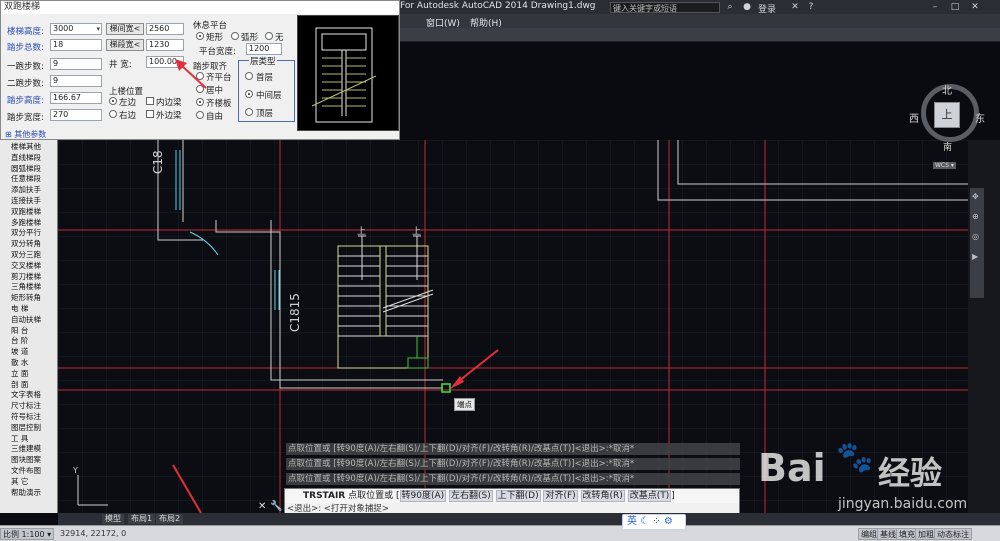 The width and height of the screenshot is (1000, 541). What do you see at coordinates (38, 330) in the screenshot?
I see `tool-panel-item: 阳 台` at bounding box center [38, 330].